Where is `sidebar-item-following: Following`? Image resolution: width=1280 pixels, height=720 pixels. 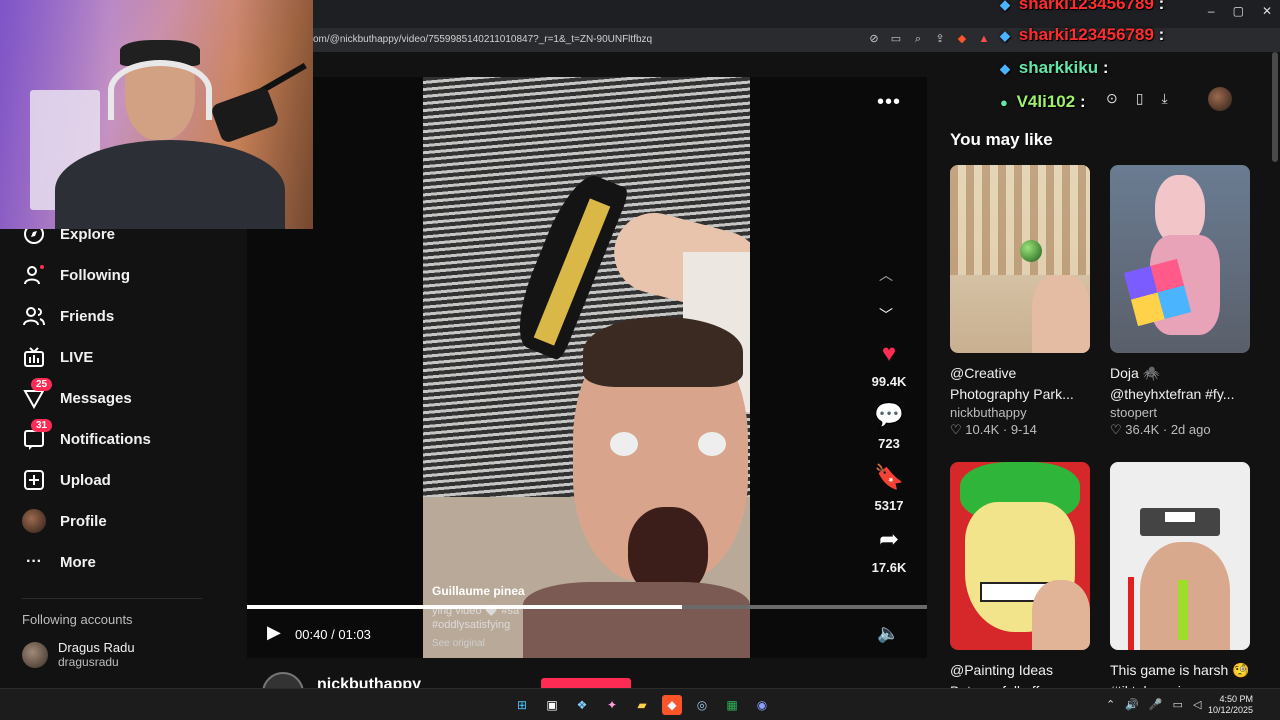
sidebar-item-following: Following is located at coordinates (76, 275).